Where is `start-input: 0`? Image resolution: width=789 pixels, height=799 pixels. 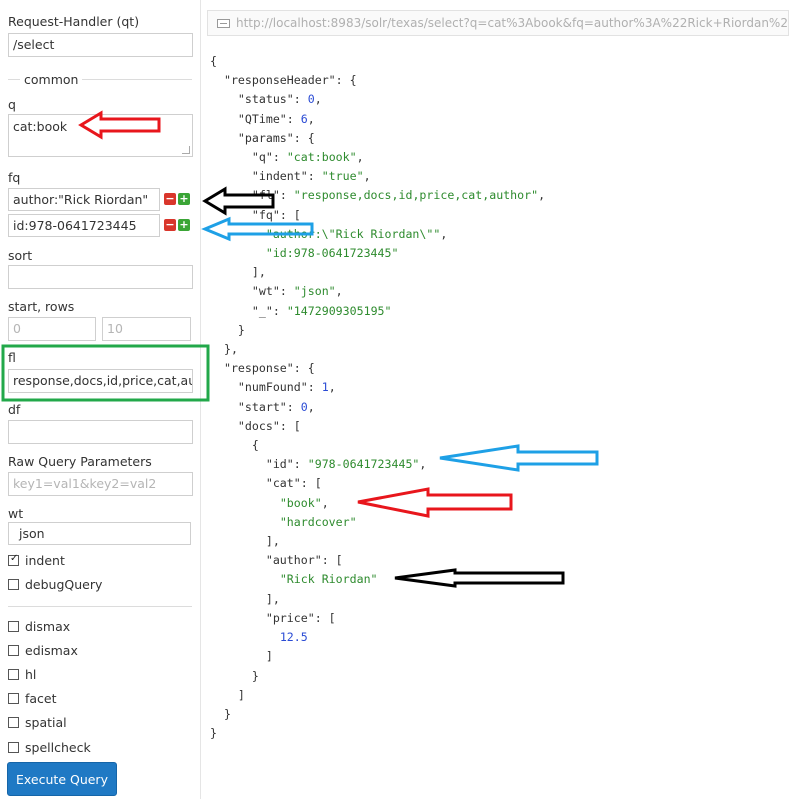 start-input: 0 is located at coordinates (52, 329).